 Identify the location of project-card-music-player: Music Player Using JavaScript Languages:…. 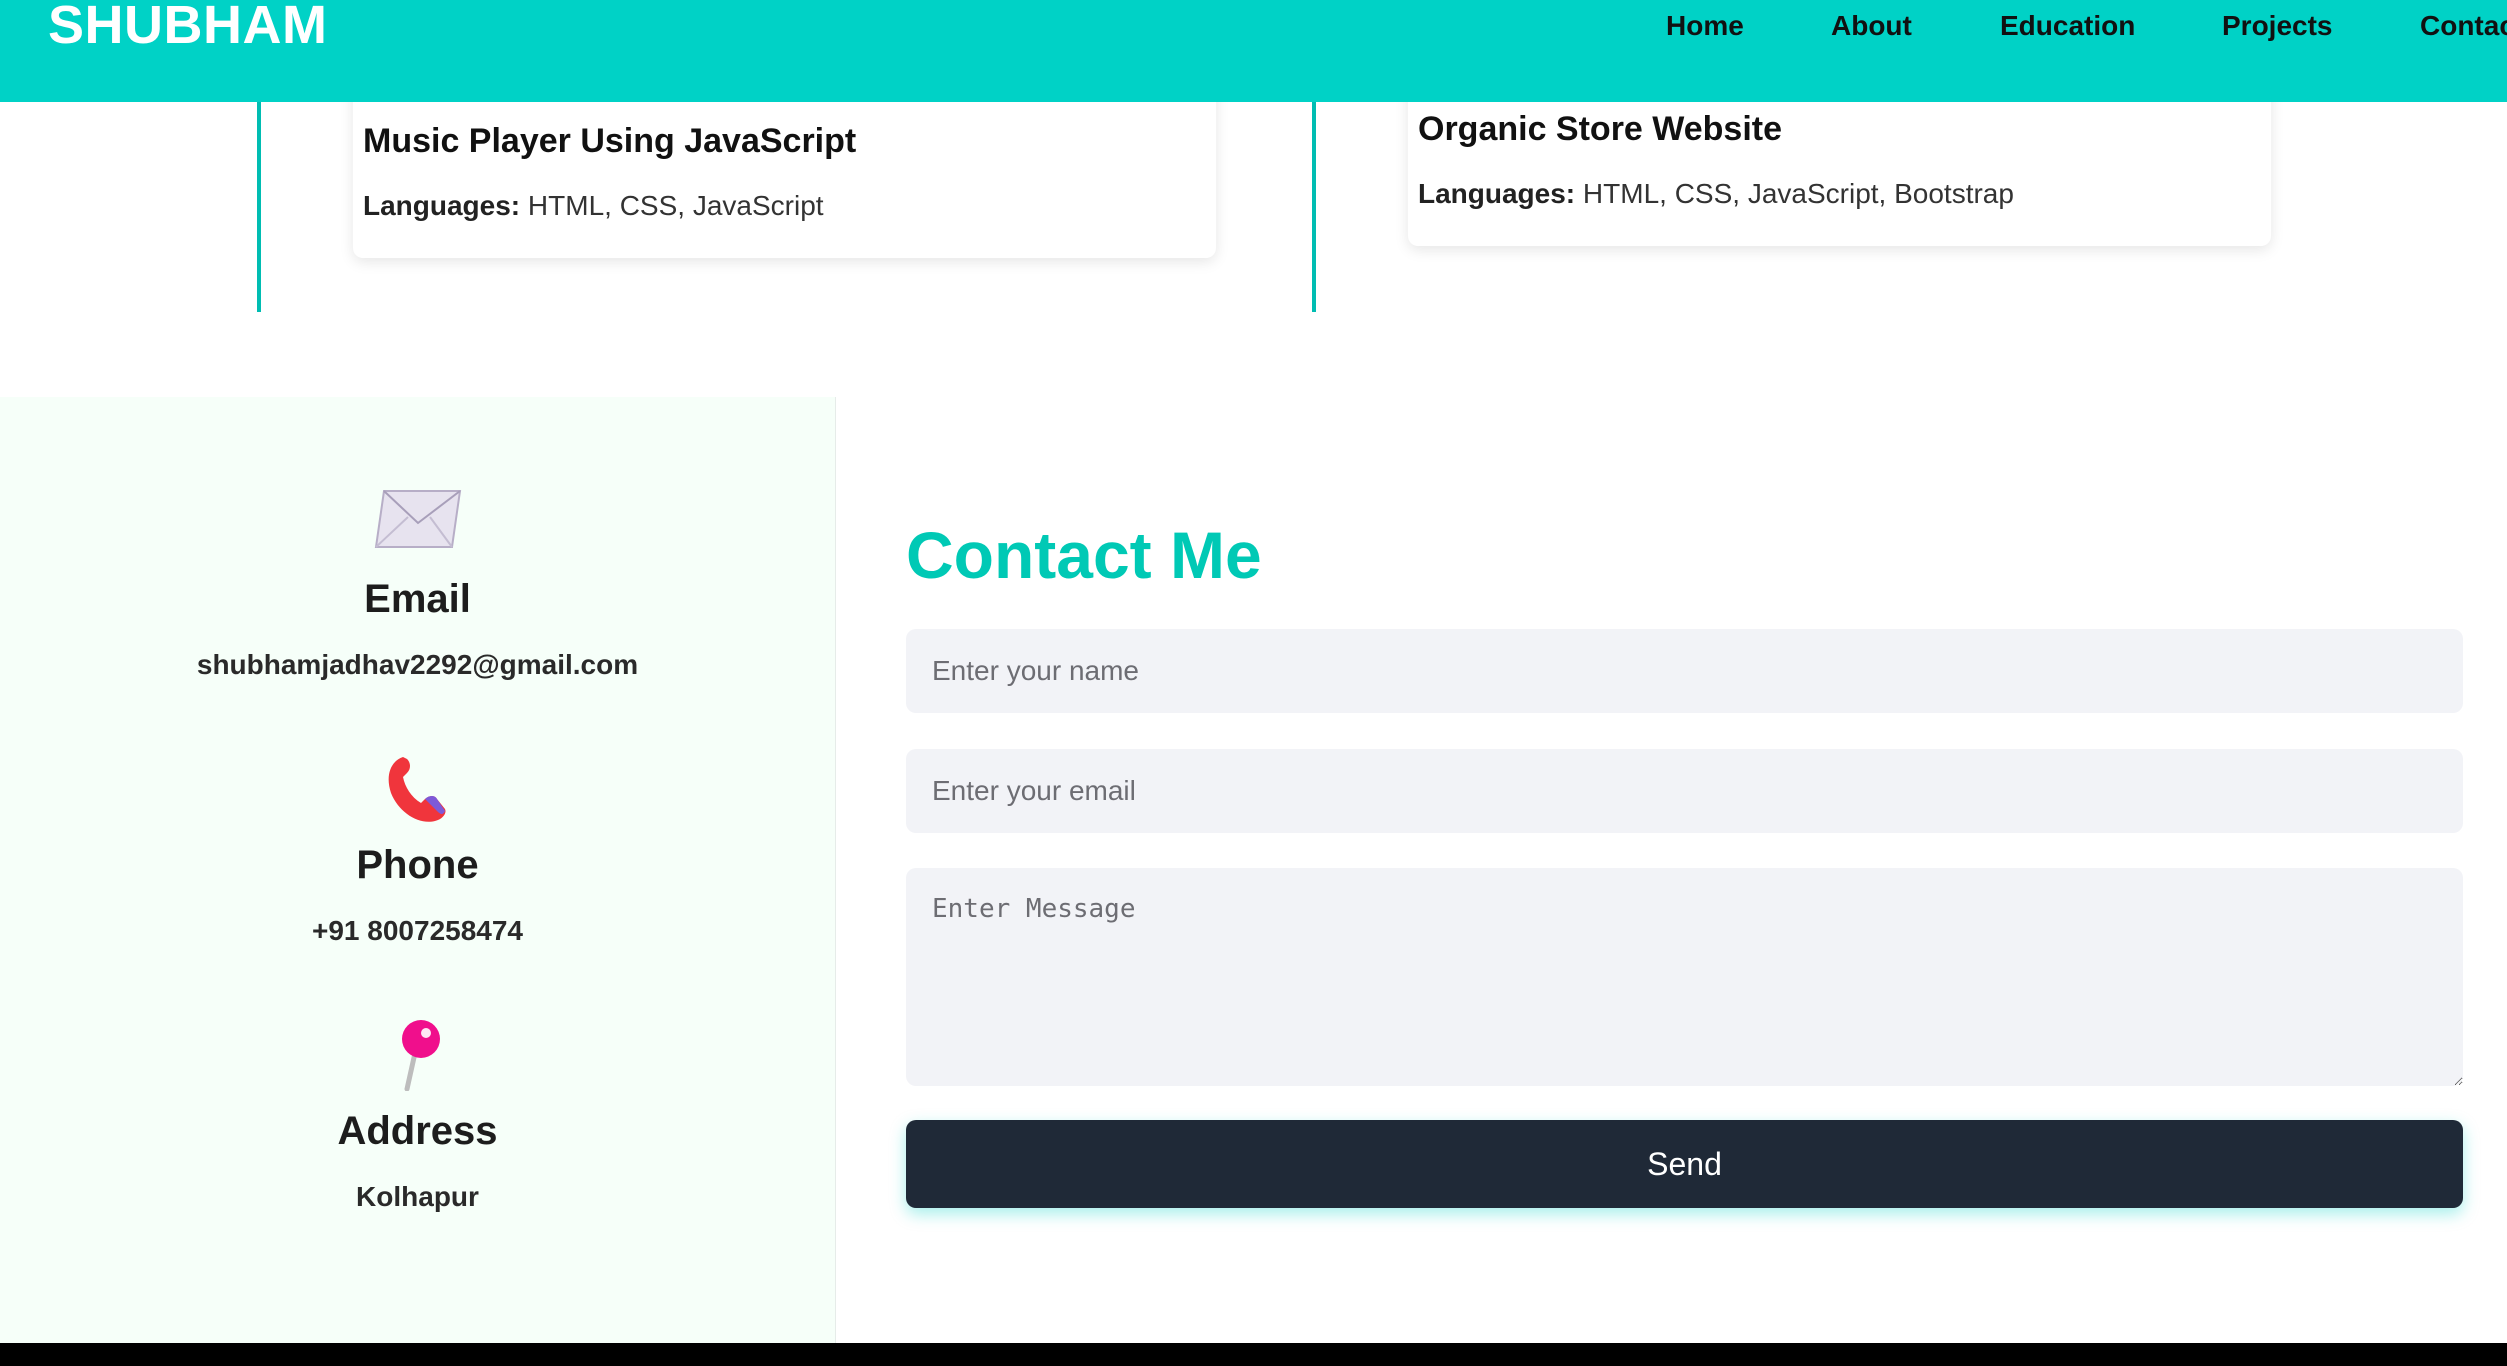
(784, 169).